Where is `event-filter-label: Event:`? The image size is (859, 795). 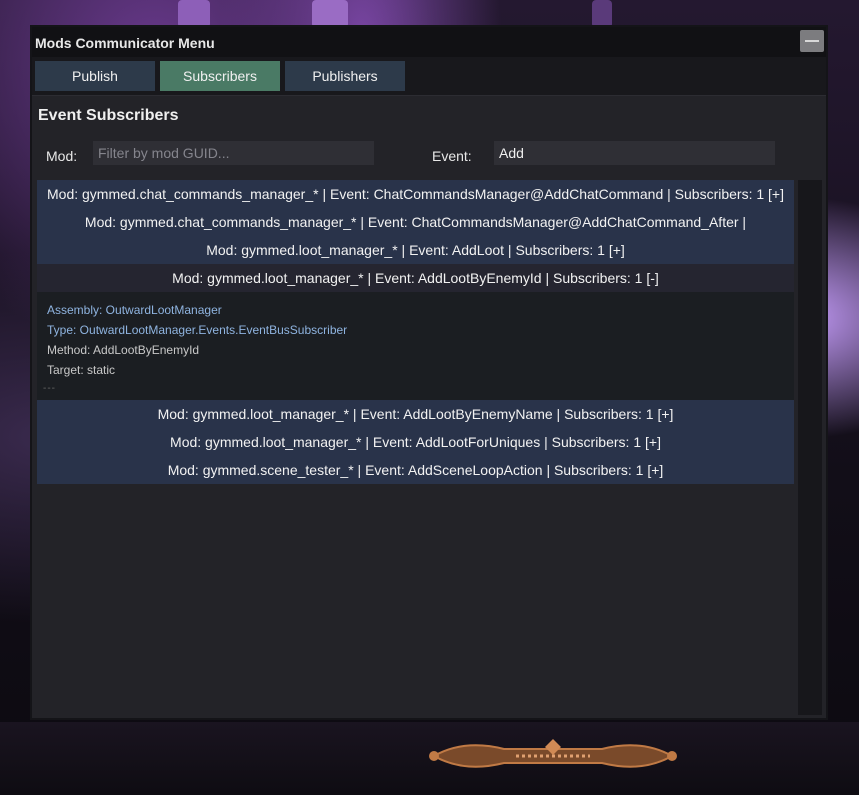
event-filter-label: Event: is located at coordinates (452, 156).